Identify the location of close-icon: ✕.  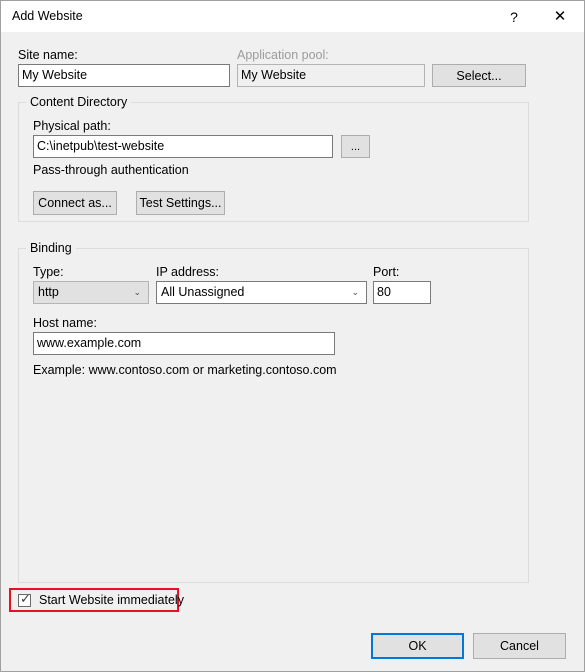
(560, 16).